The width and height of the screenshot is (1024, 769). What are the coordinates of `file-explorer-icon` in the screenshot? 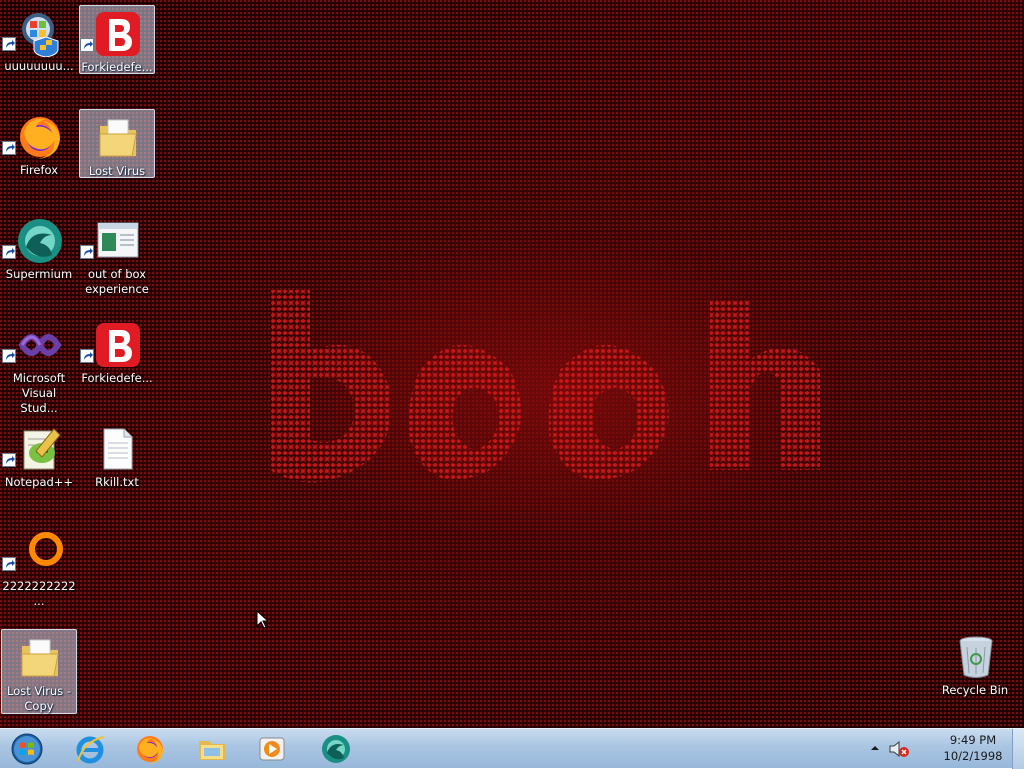 It's located at (212, 750).